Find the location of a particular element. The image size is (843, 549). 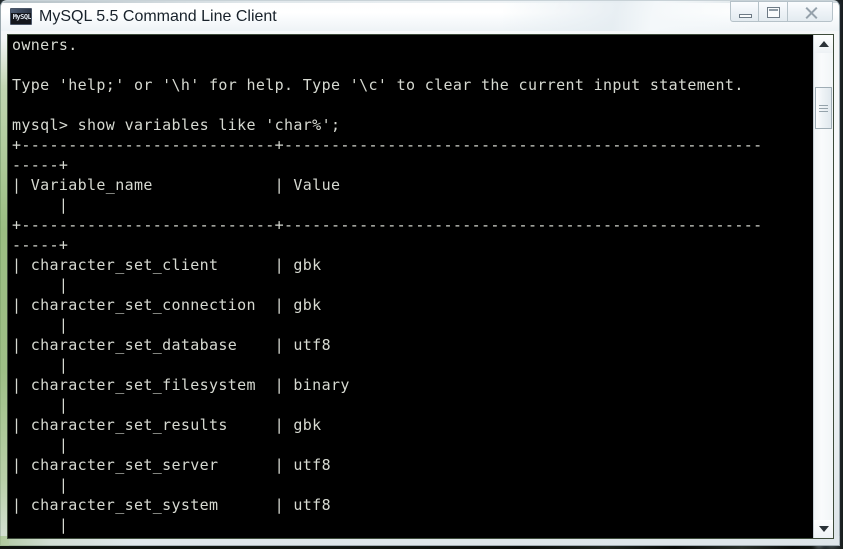

minimize-button is located at coordinates (744, 11).